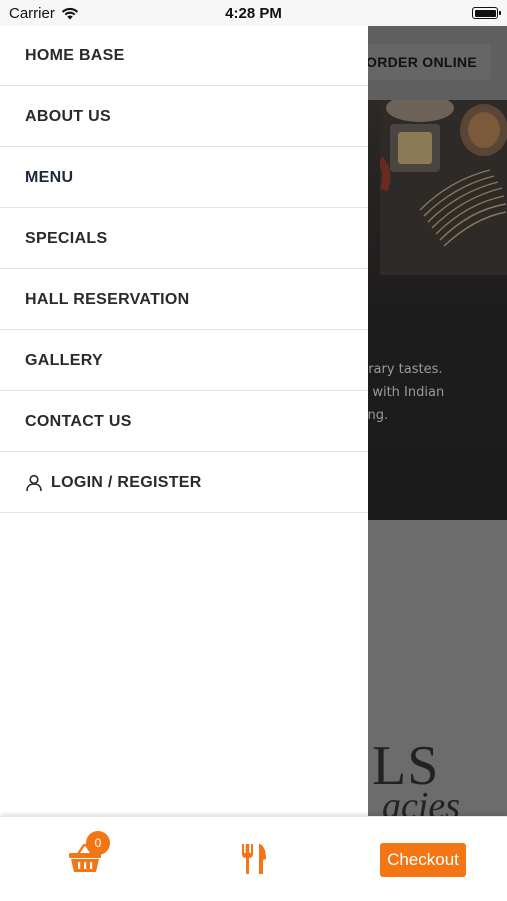 The height and width of the screenshot is (901, 507). I want to click on menu-item-specials: SPECIALS, so click(184, 239).